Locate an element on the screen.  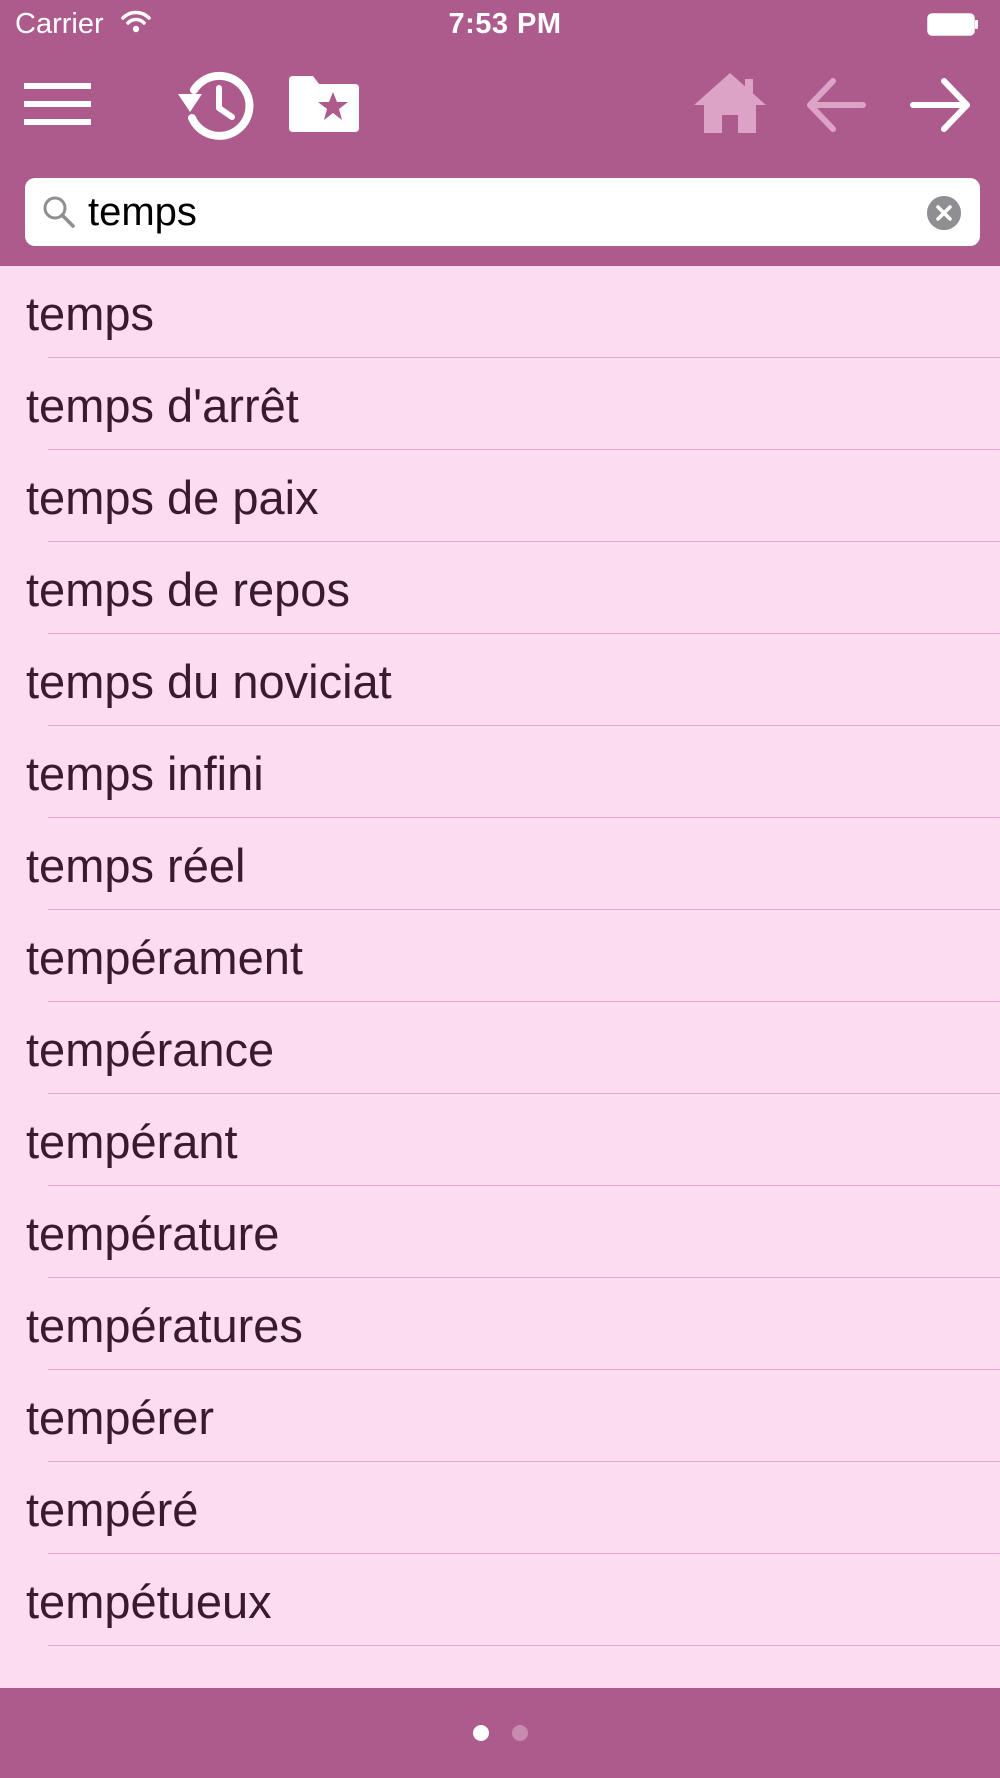
status-bar: Carrier 7:53 PM is located at coordinates (500, 26).